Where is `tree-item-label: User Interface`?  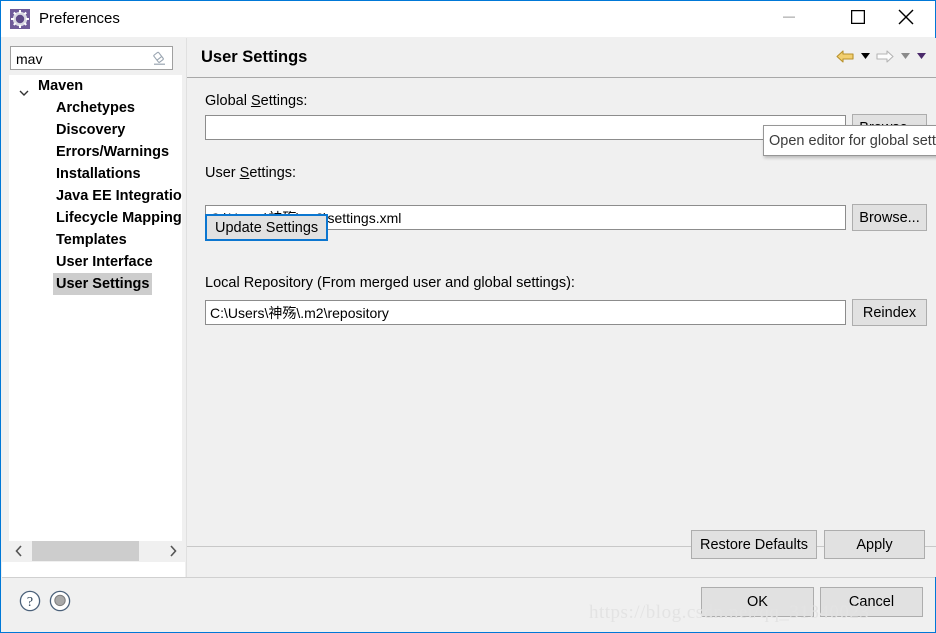
tree-item-label: User Interface is located at coordinates (104, 262).